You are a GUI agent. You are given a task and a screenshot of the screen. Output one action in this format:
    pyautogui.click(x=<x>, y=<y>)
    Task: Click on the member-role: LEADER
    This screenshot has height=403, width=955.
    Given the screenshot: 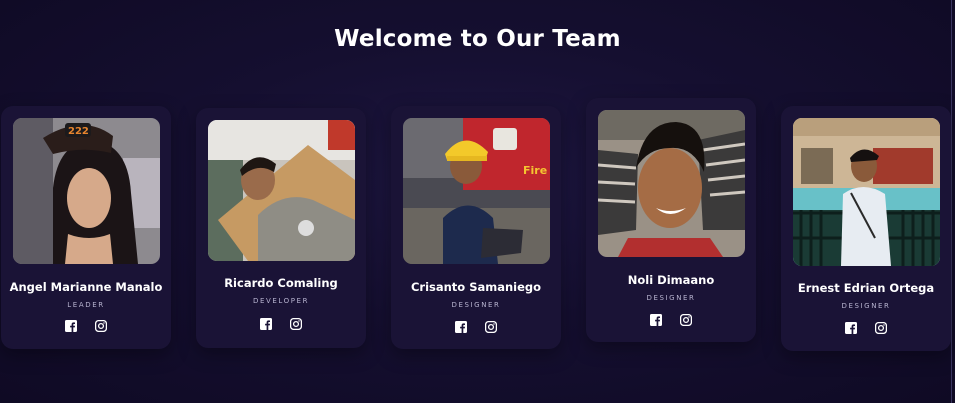 What is the action you would take?
    pyautogui.click(x=86, y=305)
    